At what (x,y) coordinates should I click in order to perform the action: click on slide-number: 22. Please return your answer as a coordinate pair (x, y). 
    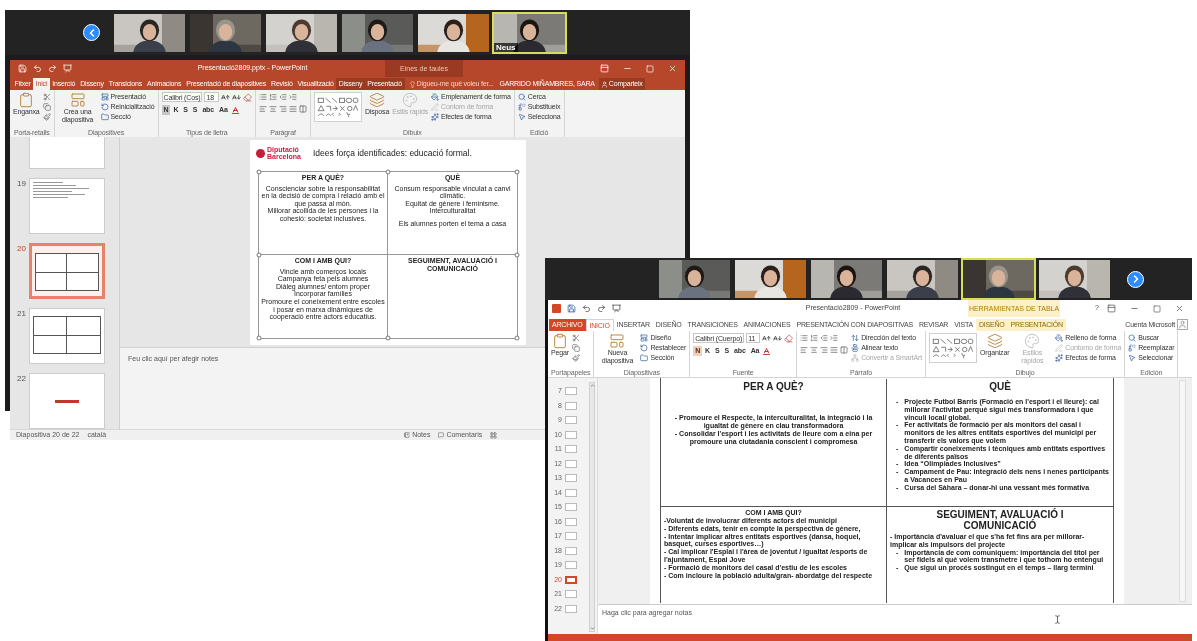
    Looking at the image, I should click on (21, 379).